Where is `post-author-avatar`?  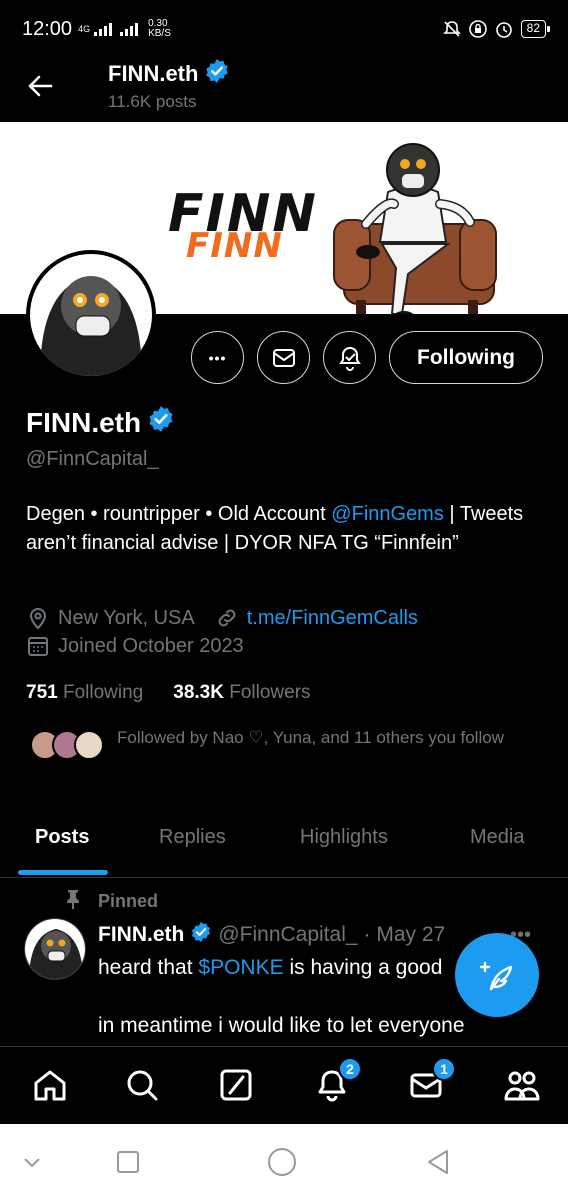
post-author-avatar is located at coordinates (55, 949).